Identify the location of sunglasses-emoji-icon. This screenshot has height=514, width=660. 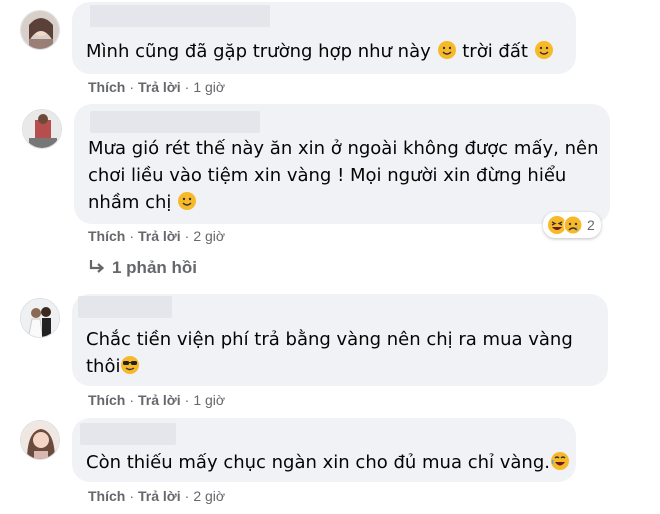
(130, 365).